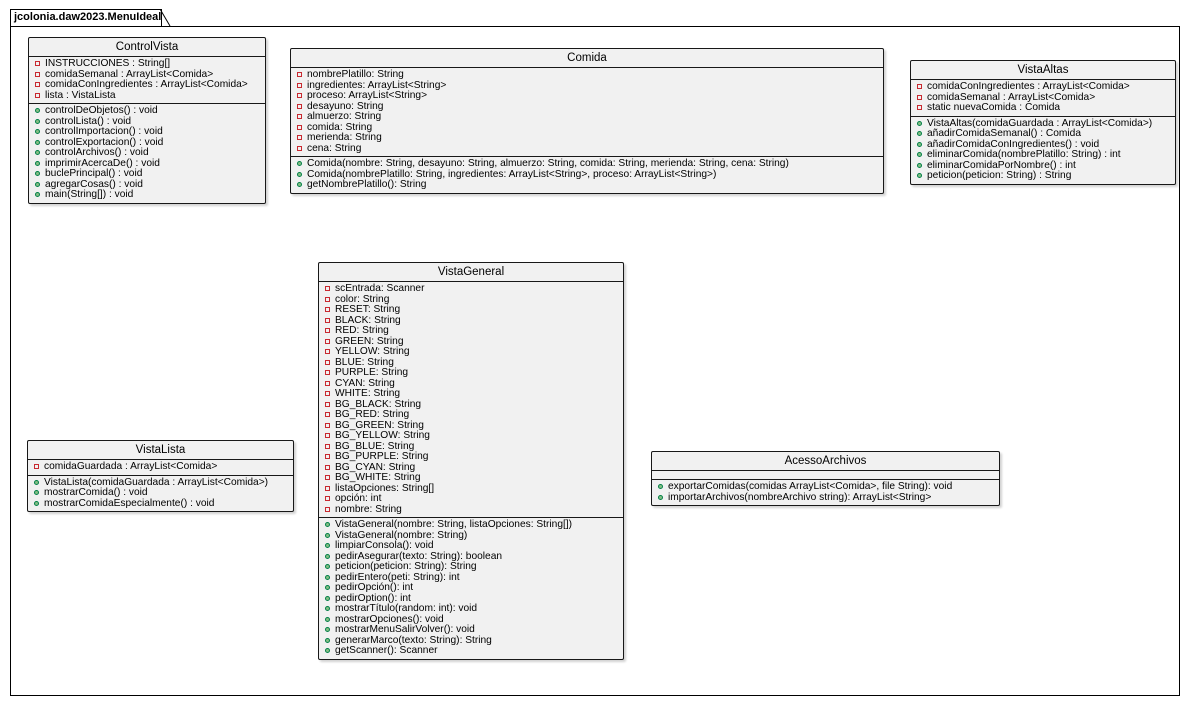 This screenshot has height=707, width=1190. I want to click on attribute-text: BLACK: String, so click(368, 320).